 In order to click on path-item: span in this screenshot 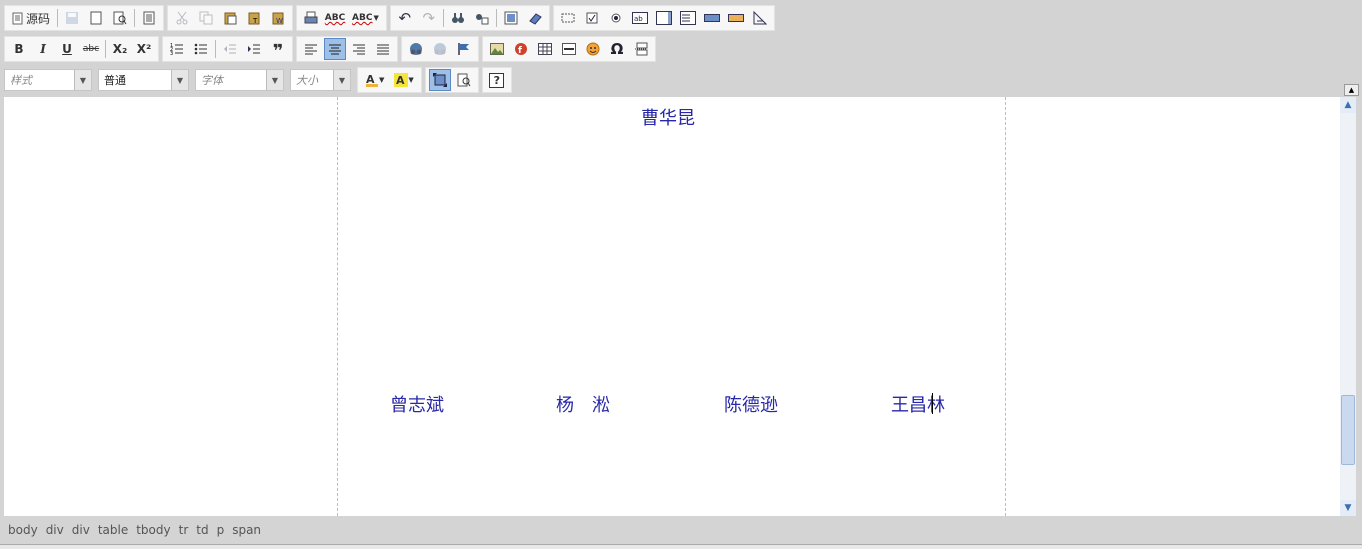, I will do `click(246, 530)`.